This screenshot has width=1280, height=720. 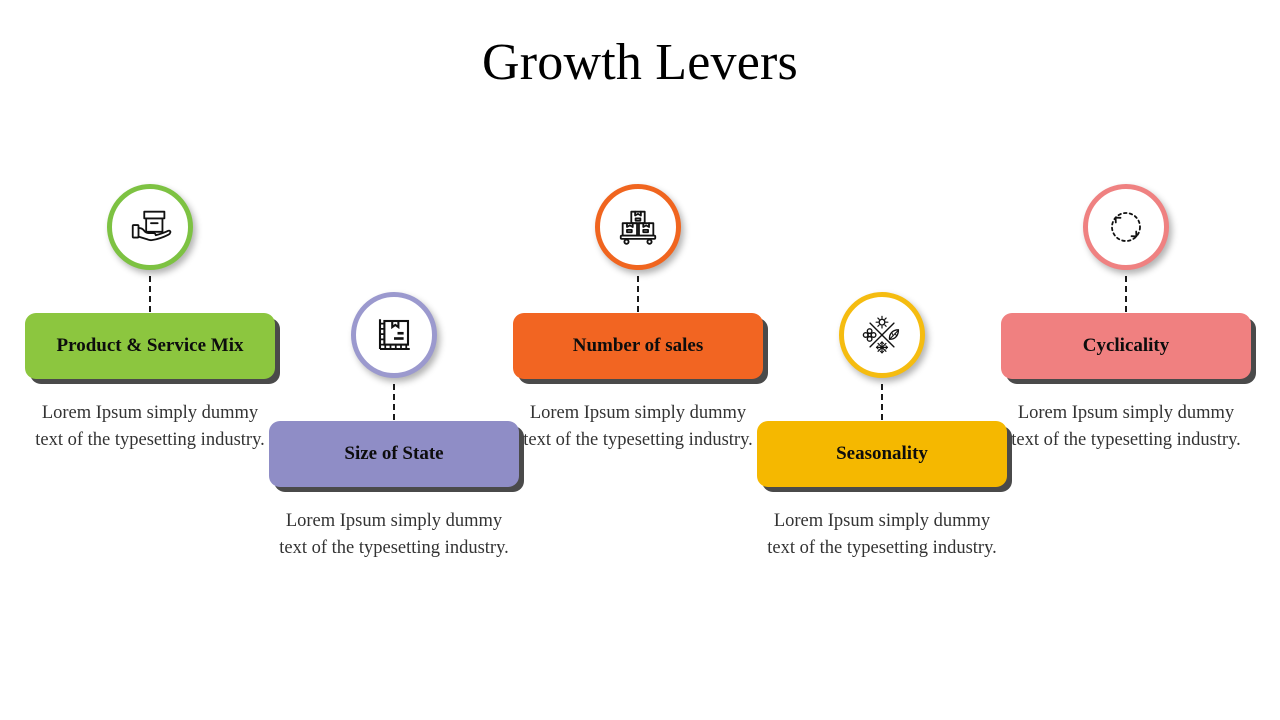 I want to click on lever-card-seasonality: Seasonality, so click(x=882, y=454).